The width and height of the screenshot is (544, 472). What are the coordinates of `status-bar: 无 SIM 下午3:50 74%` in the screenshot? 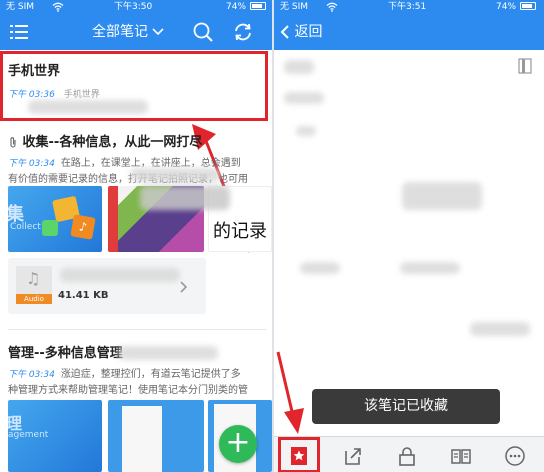 It's located at (136, 7).